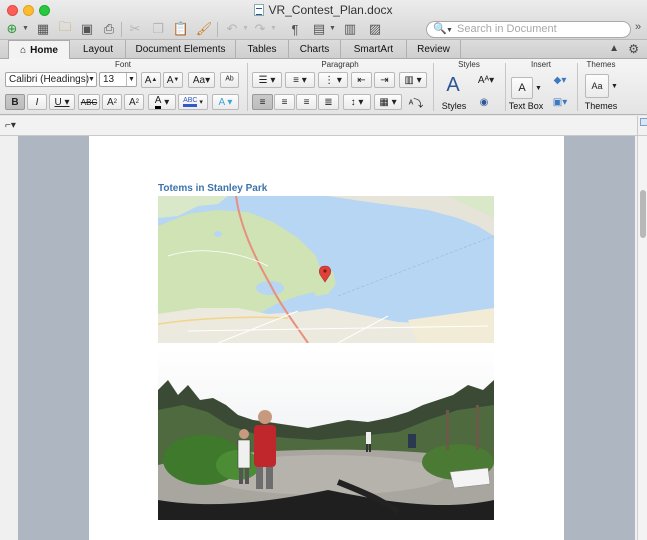 This screenshot has height=540, width=647. What do you see at coordinates (53, 338) in the screenshot?
I see `page-margin-left` at bounding box center [53, 338].